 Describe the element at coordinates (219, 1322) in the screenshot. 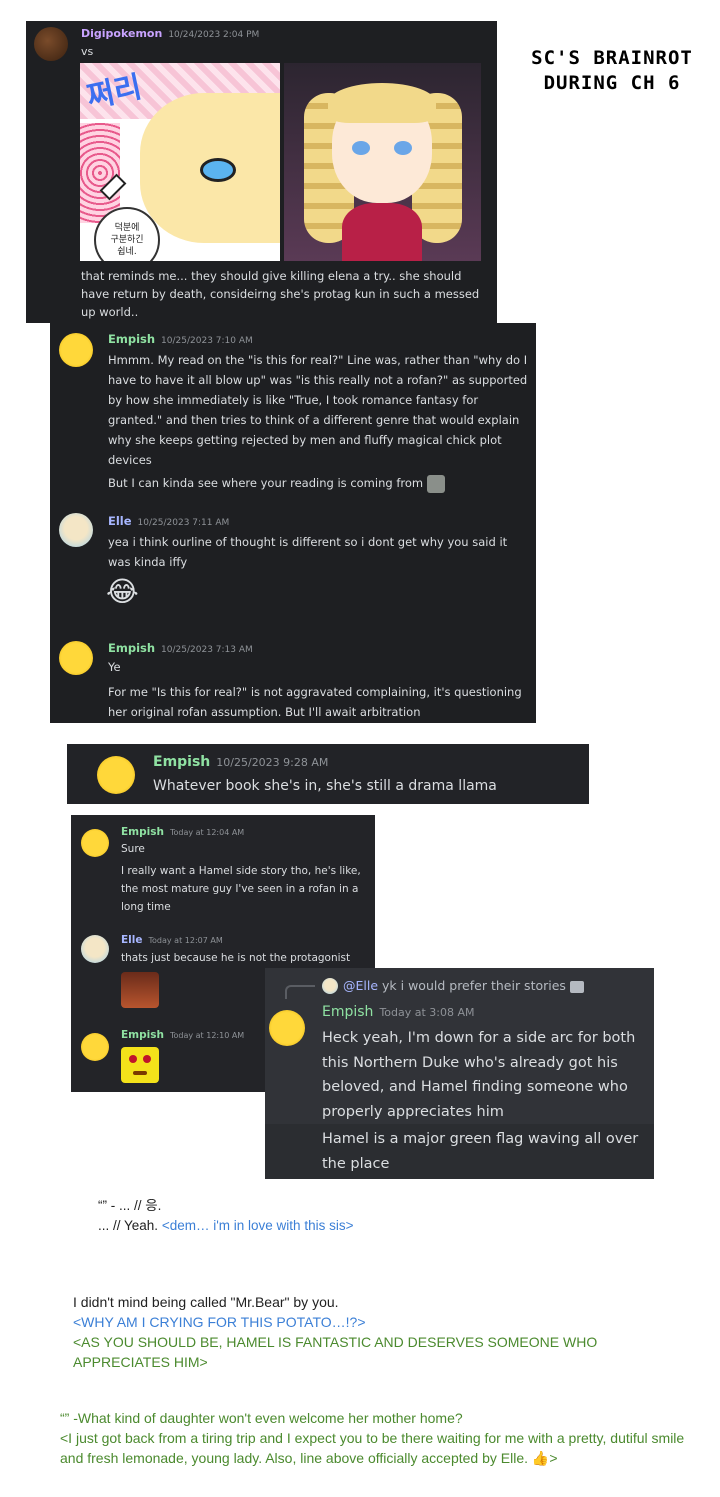

I see `note-line-blue: <WHY AM I CRYING FOR THIS POTATO…!?>` at that location.